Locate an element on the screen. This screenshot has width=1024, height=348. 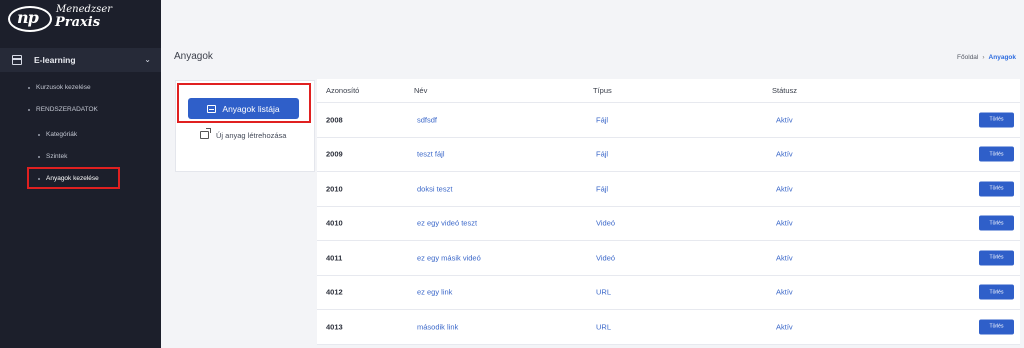
table-row: 2010 doksi teszt Fájl Aktív Törlés is located at coordinates (668, 189).